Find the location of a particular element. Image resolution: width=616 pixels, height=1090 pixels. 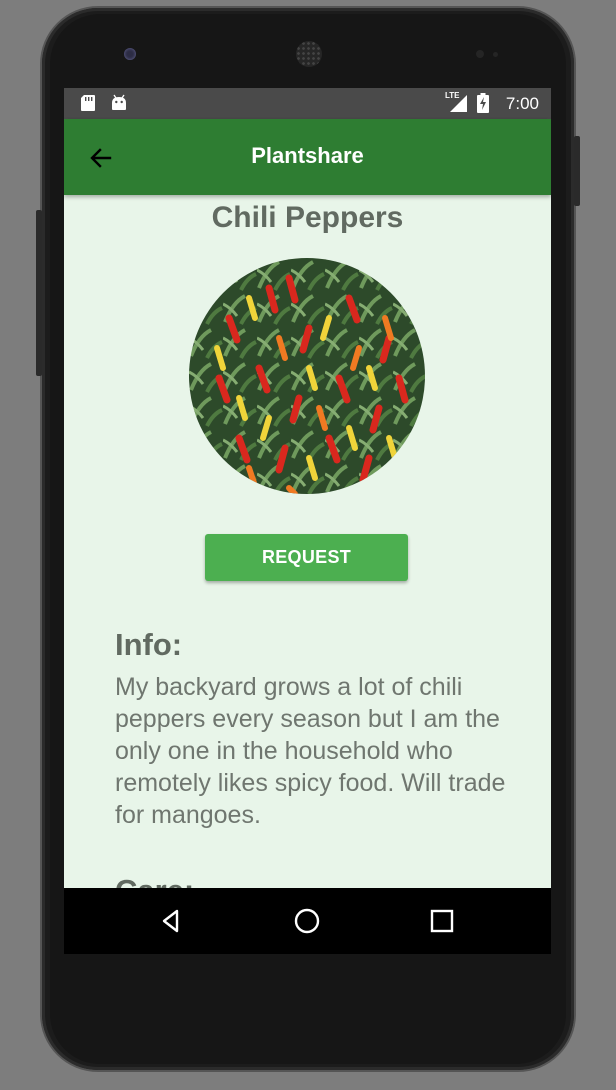

app-bar: Plantshare is located at coordinates (307, 157).